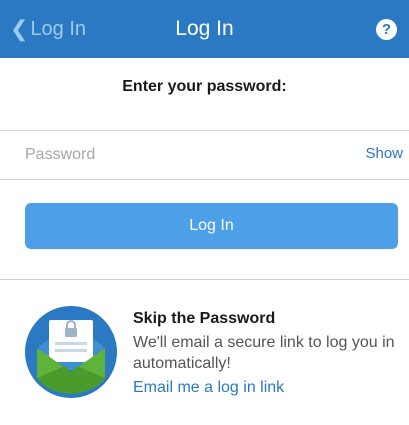 Image resolution: width=409 pixels, height=425 pixels. What do you see at coordinates (175, 155) in the screenshot?
I see `password-input` at bounding box center [175, 155].